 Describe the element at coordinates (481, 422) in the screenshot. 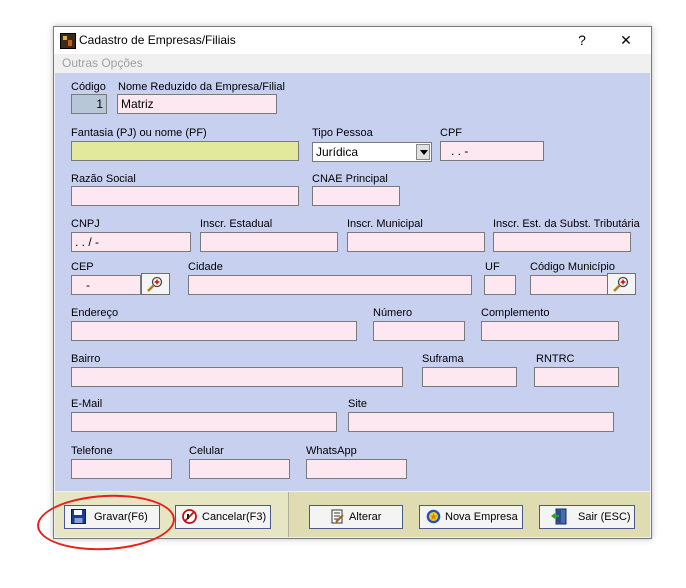

I see `site-field` at that location.